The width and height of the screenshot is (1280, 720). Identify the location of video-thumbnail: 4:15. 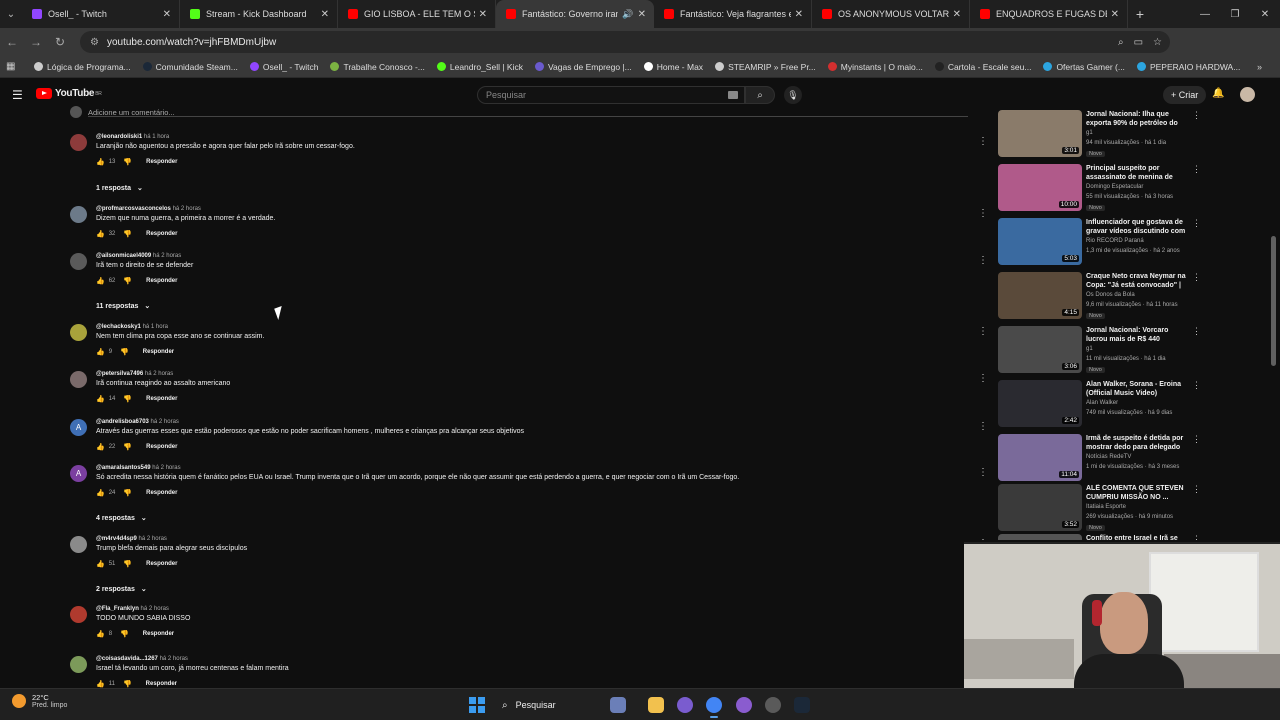
(1040, 295).